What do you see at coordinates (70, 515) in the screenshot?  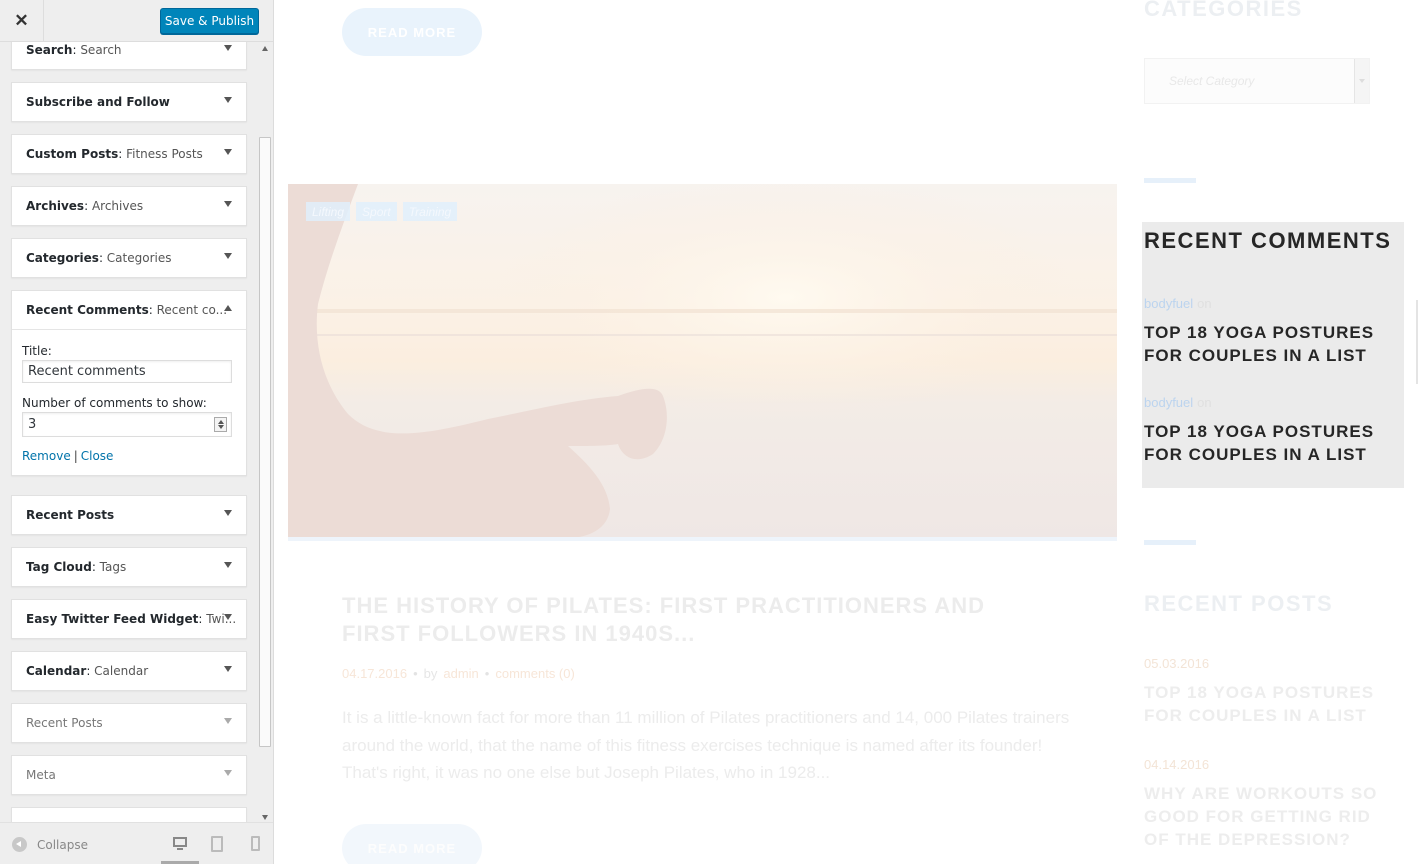 I see `widget-name: Recent Posts` at bounding box center [70, 515].